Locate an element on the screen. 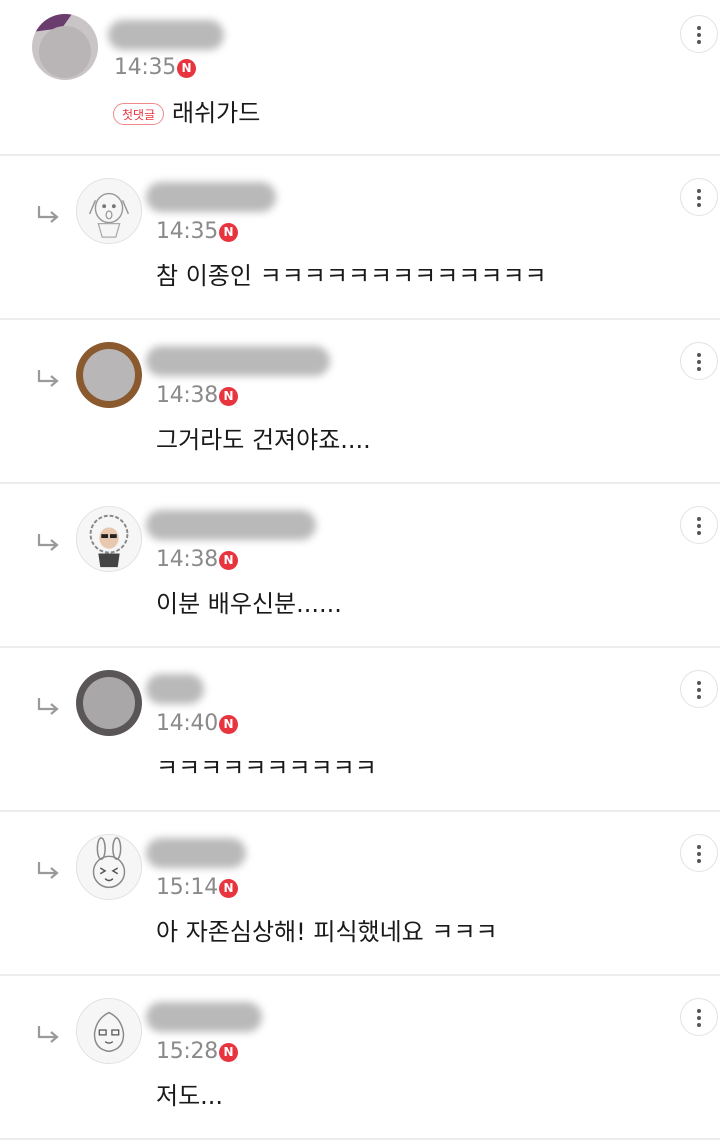  comment-time: 15:28 is located at coordinates (187, 1051).